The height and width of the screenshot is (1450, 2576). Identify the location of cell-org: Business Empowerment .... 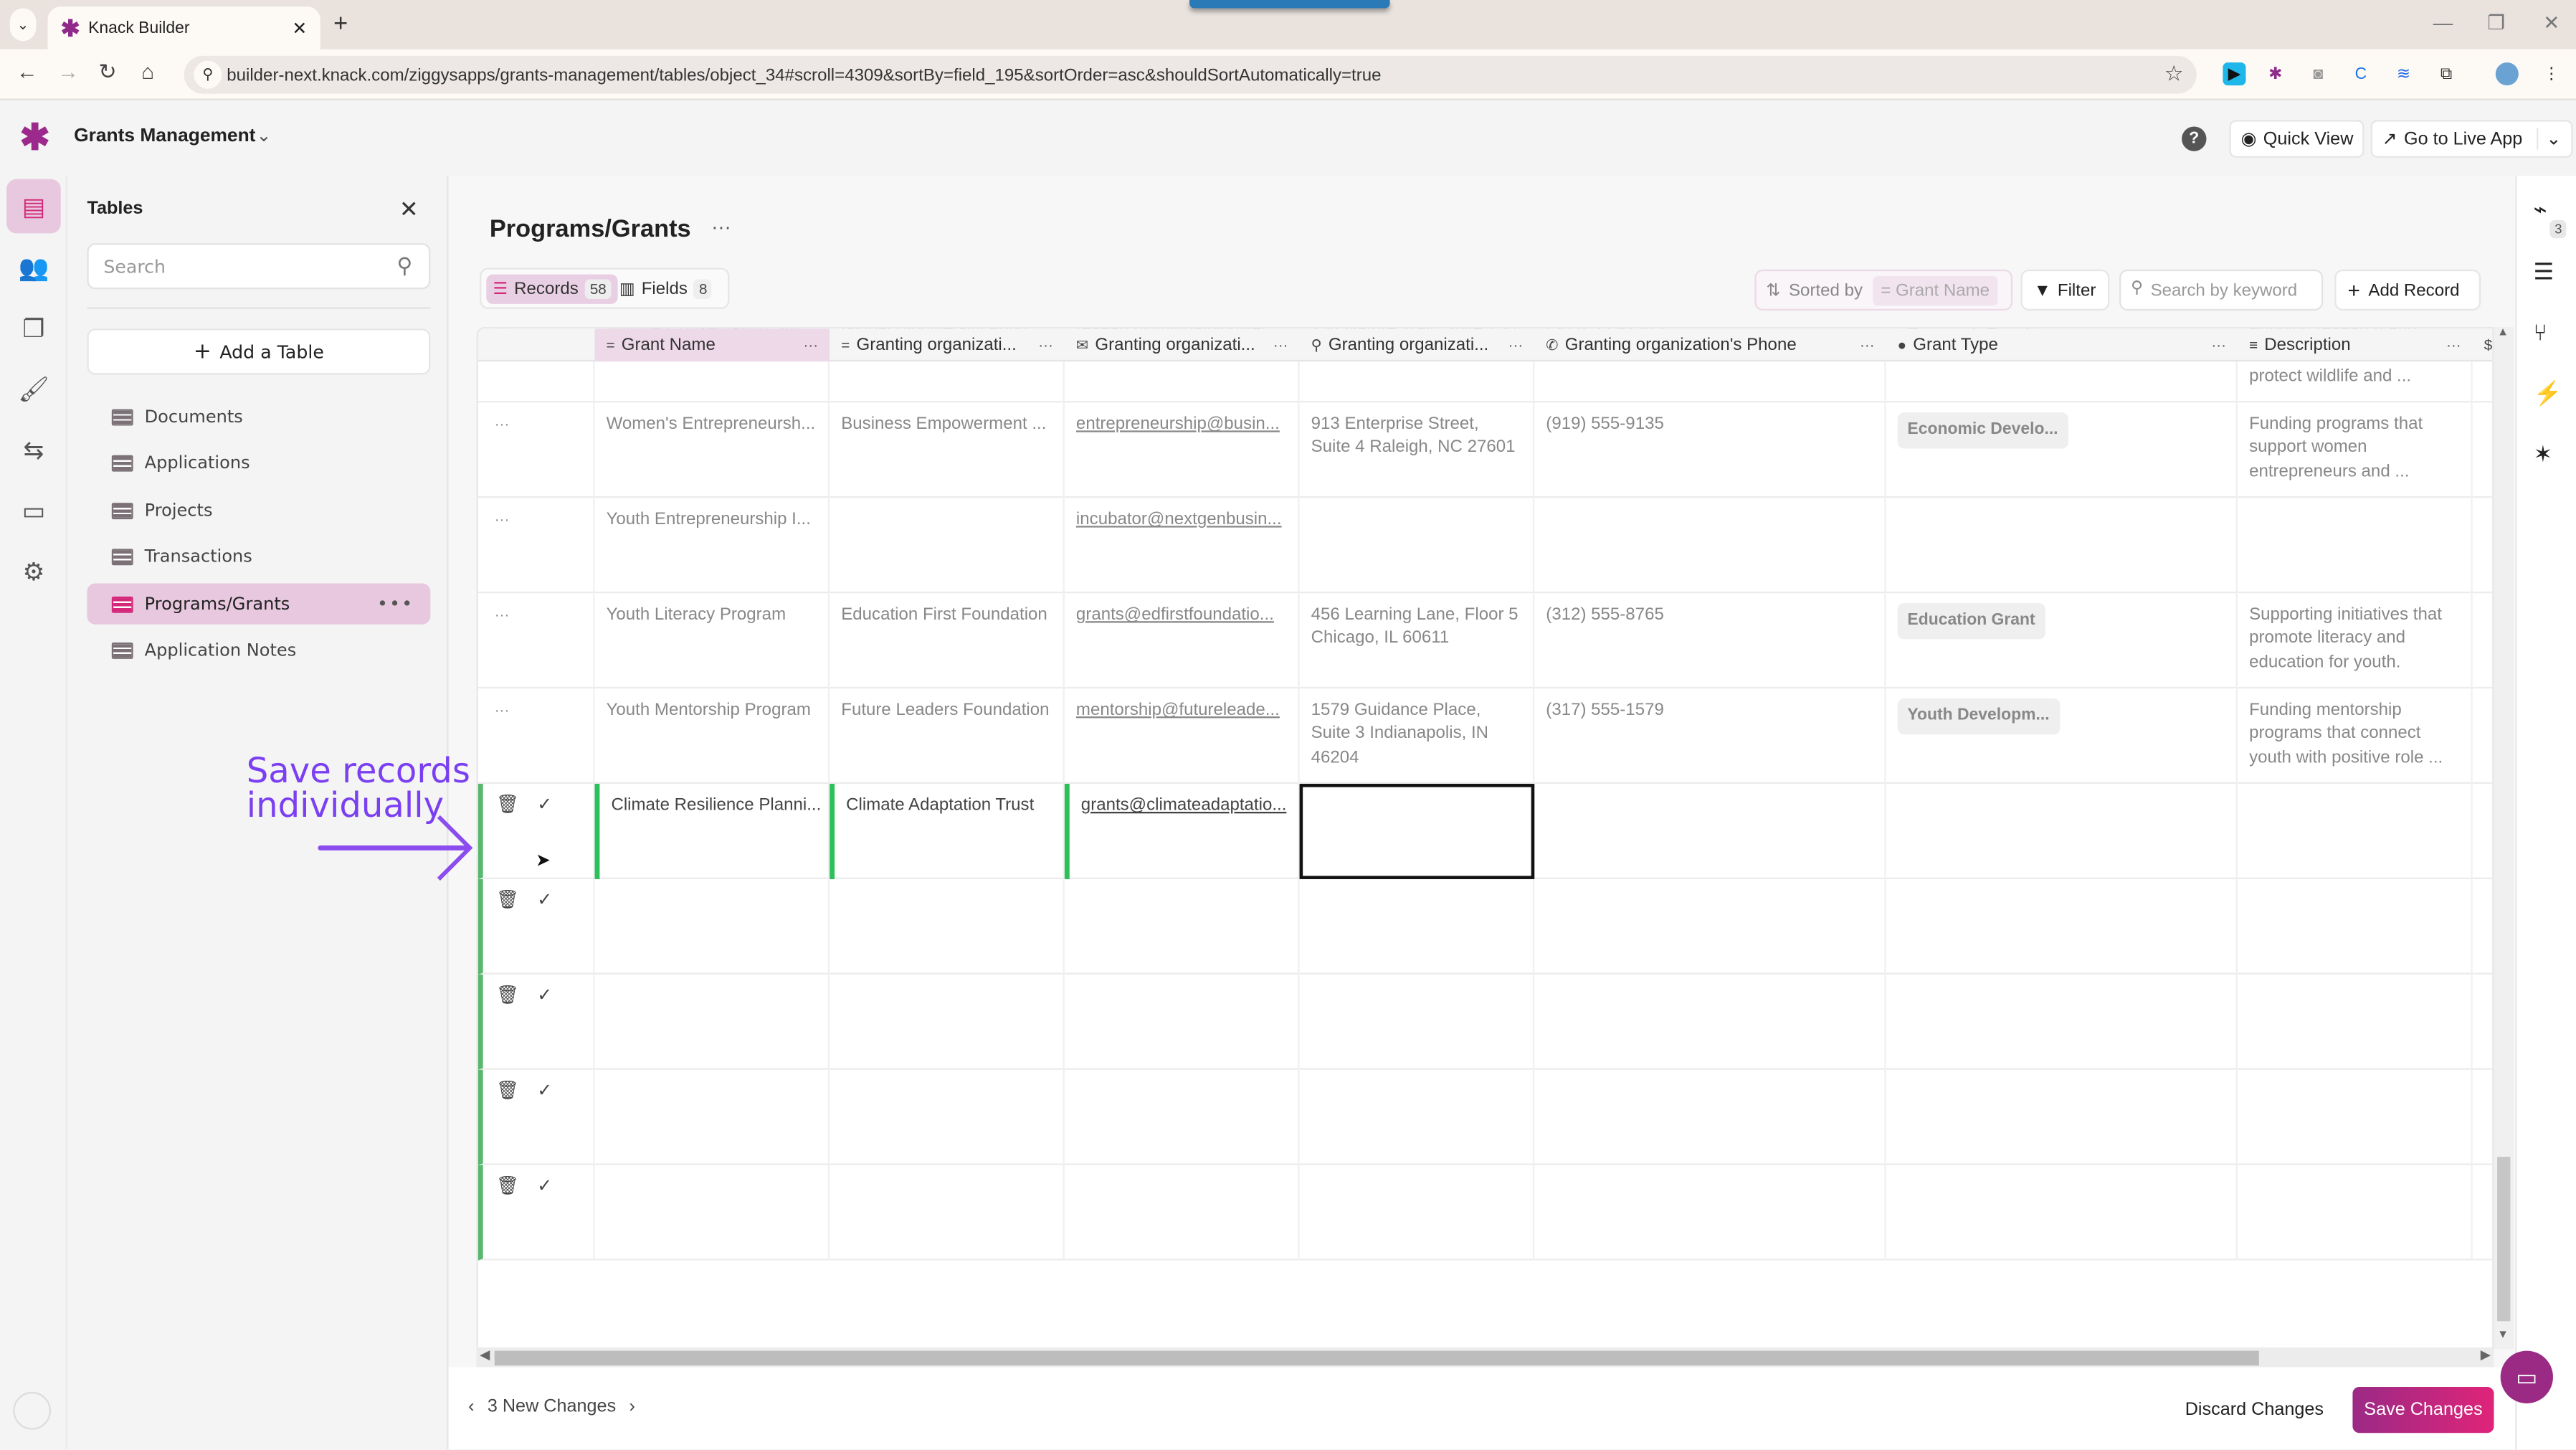
(948, 450).